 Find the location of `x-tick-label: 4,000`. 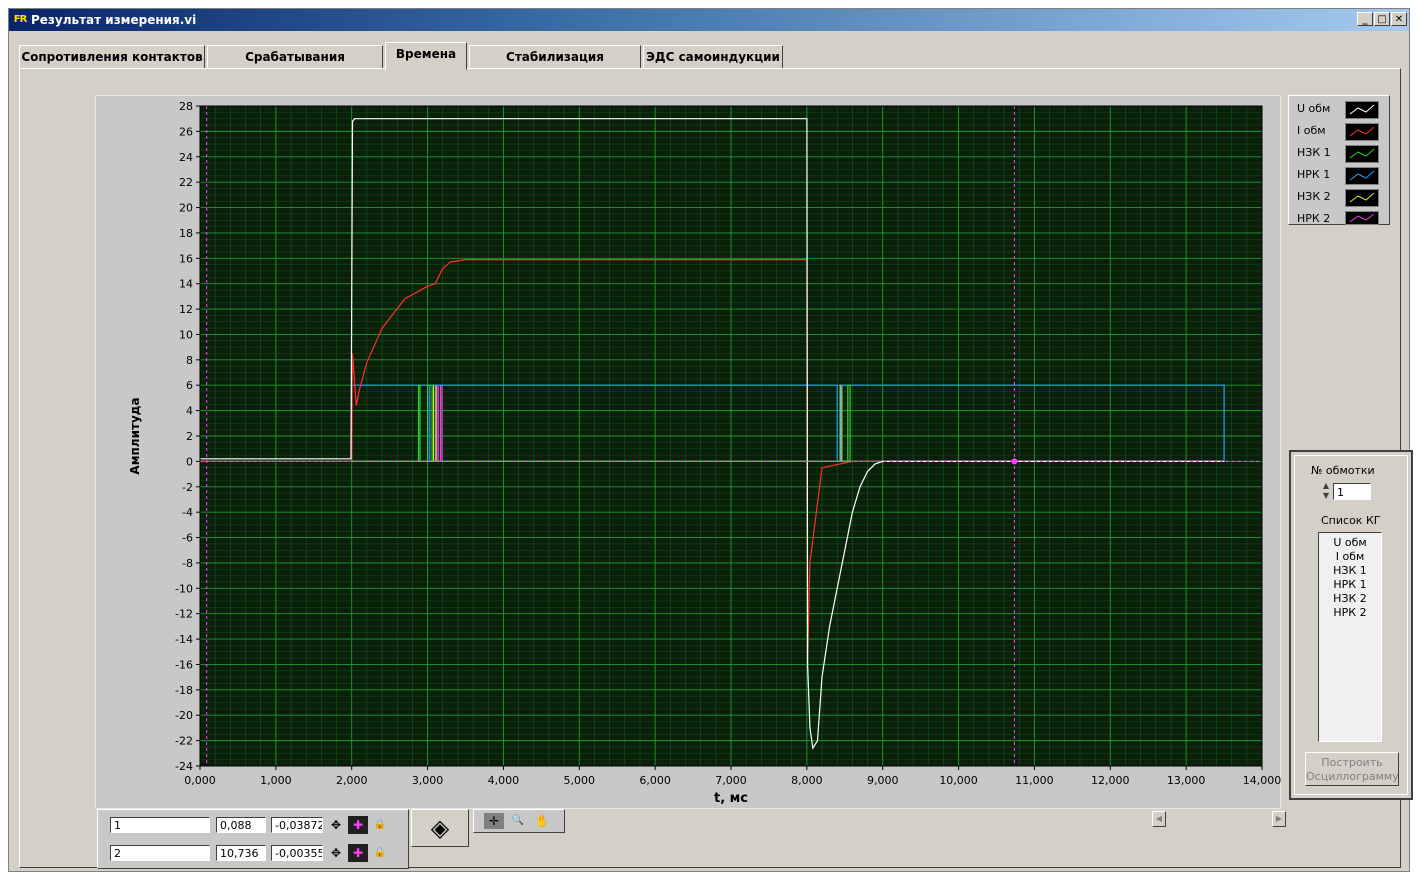

x-tick-label: 4,000 is located at coordinates (504, 780).